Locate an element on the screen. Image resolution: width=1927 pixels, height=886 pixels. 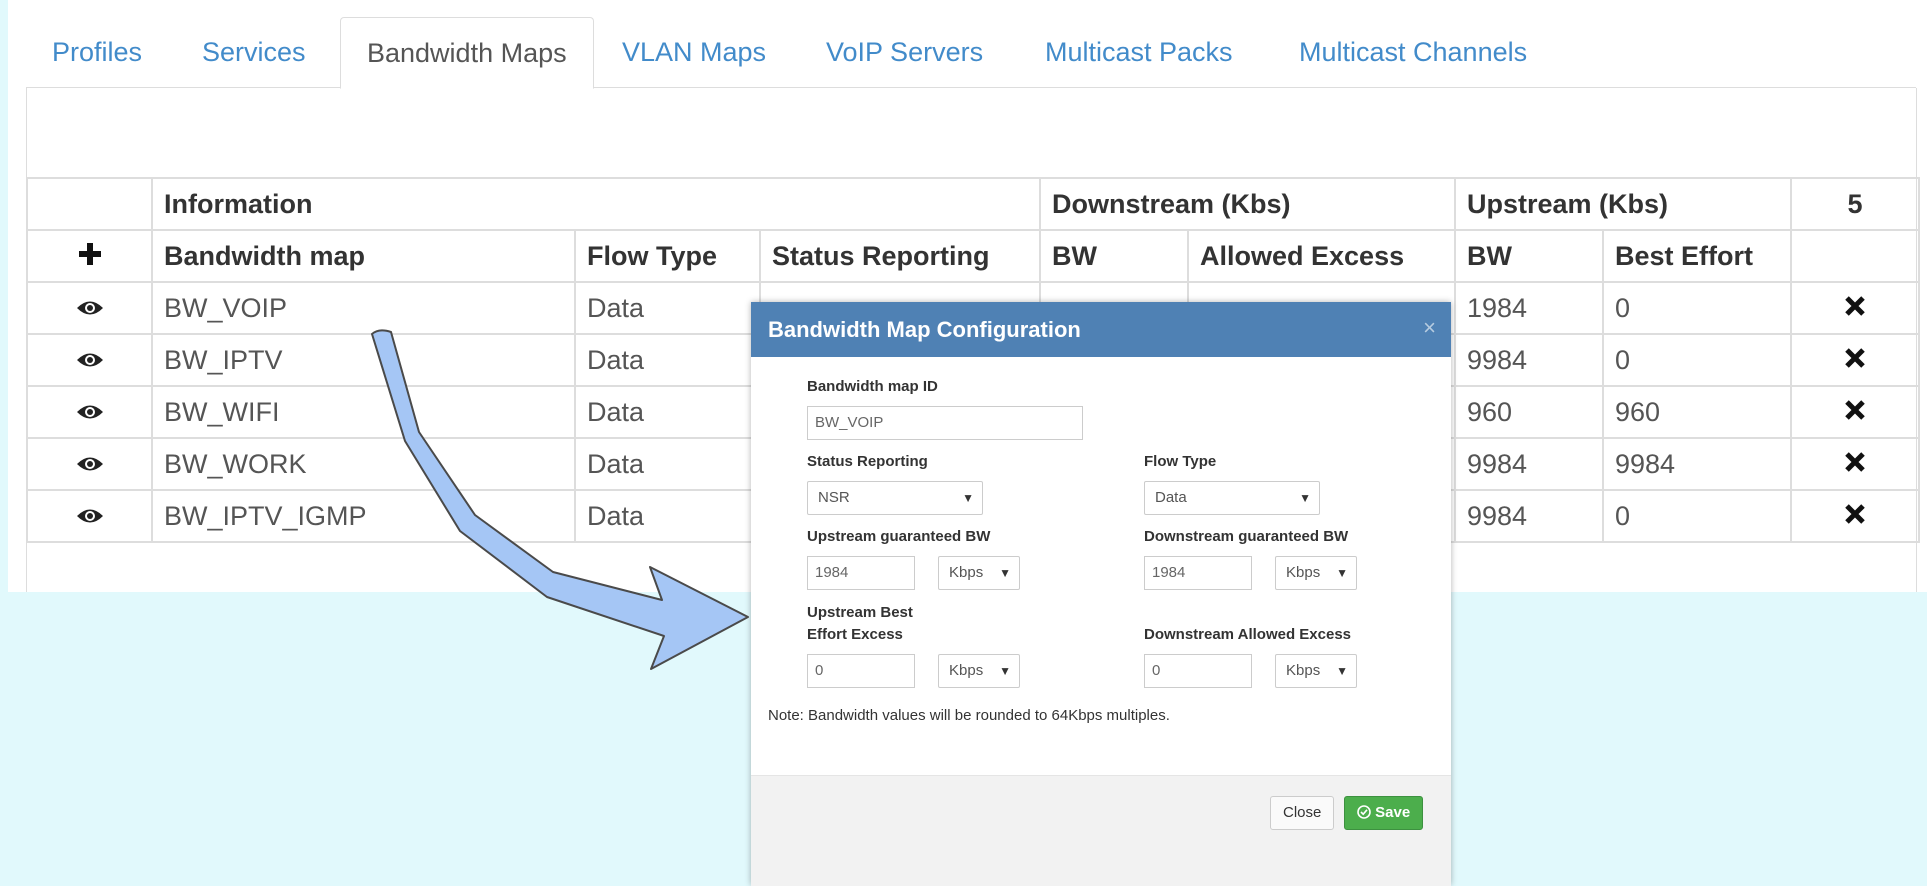
tab-bandwidth-maps: Bandwidth Maps is located at coordinates (467, 53).